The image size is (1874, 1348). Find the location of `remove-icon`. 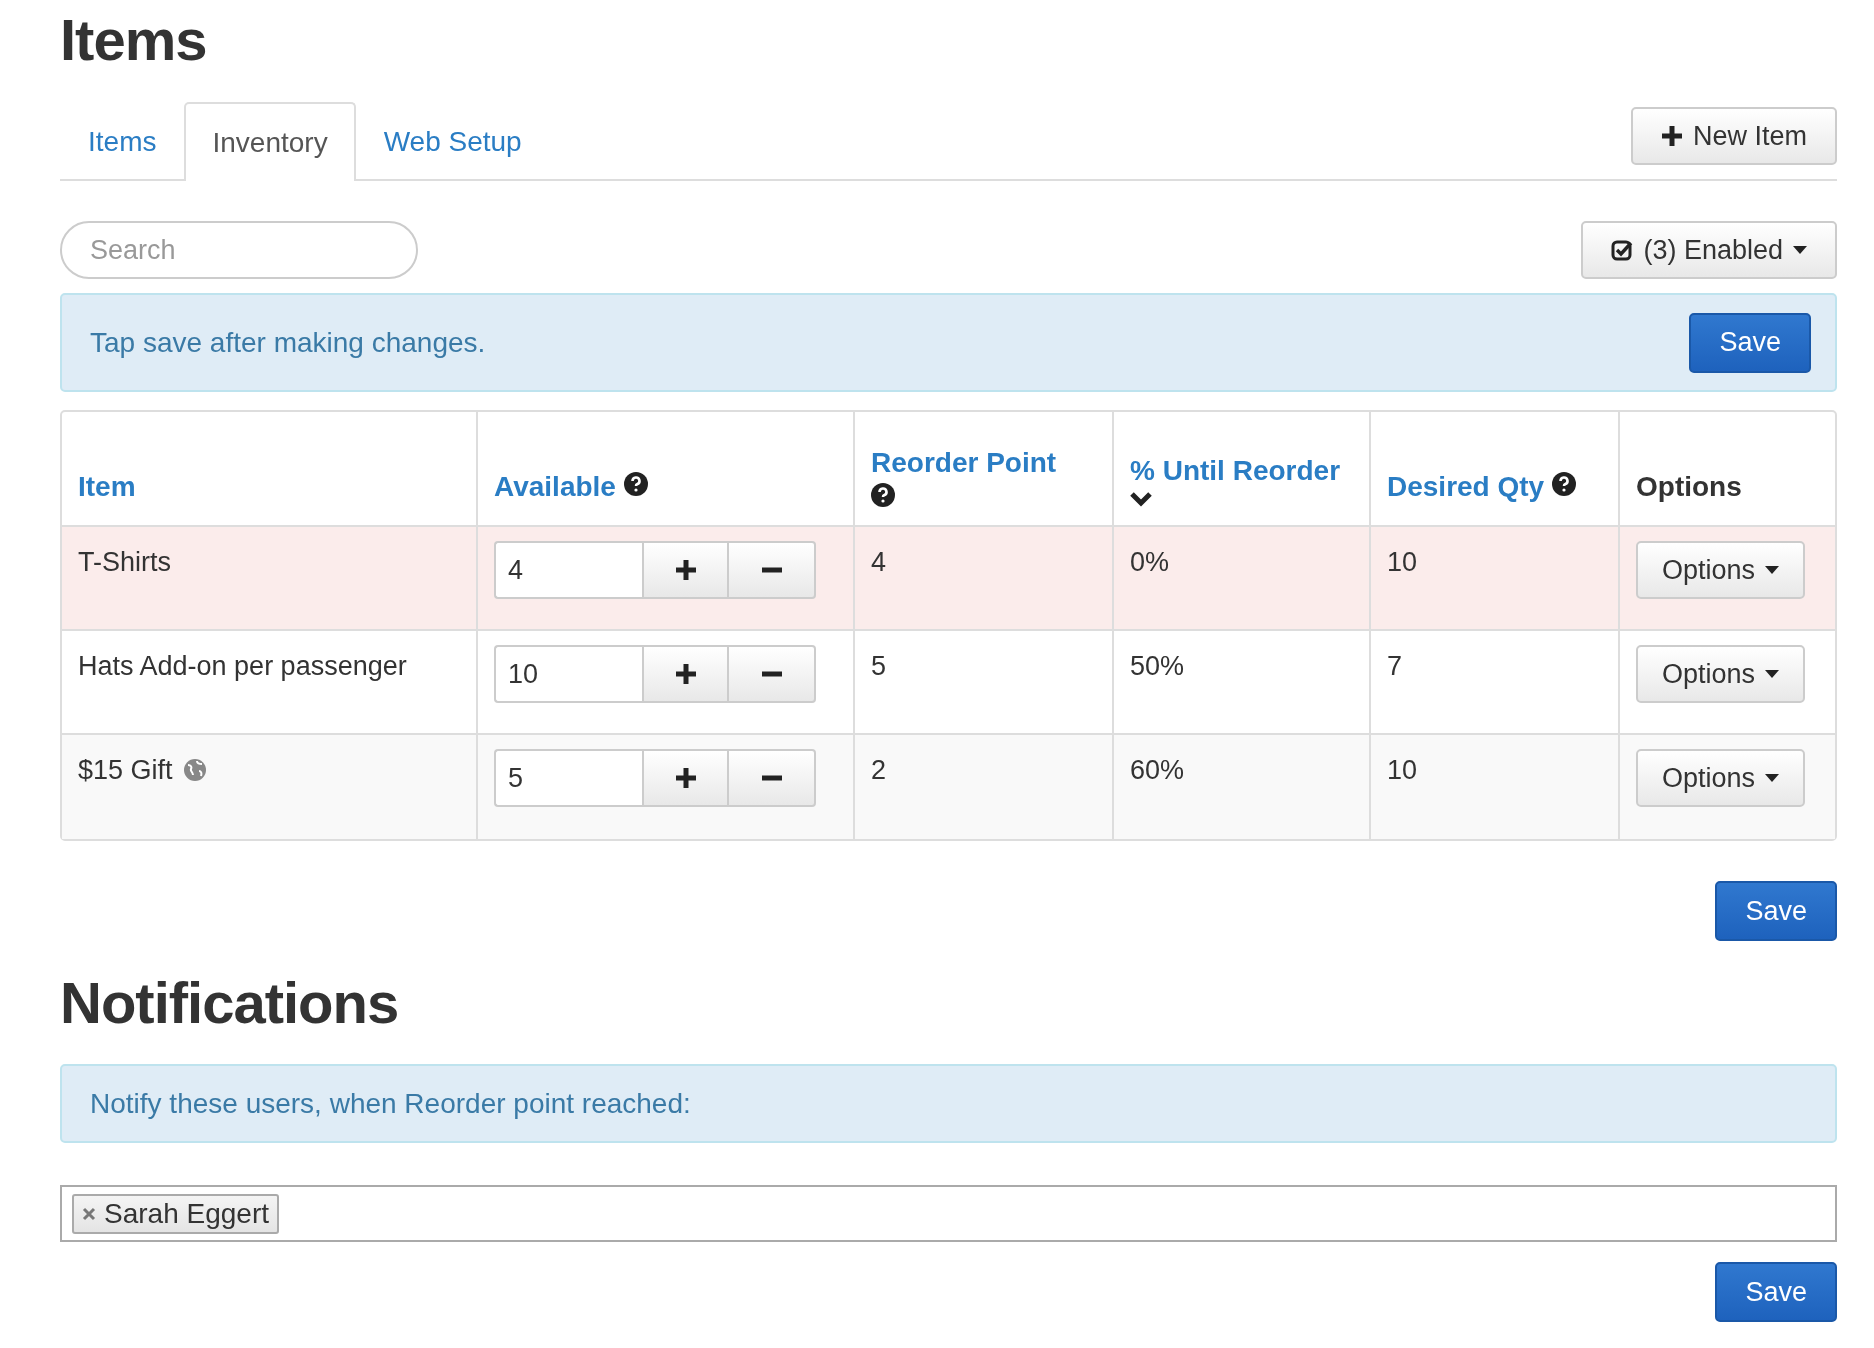

remove-icon is located at coordinates (89, 1213).